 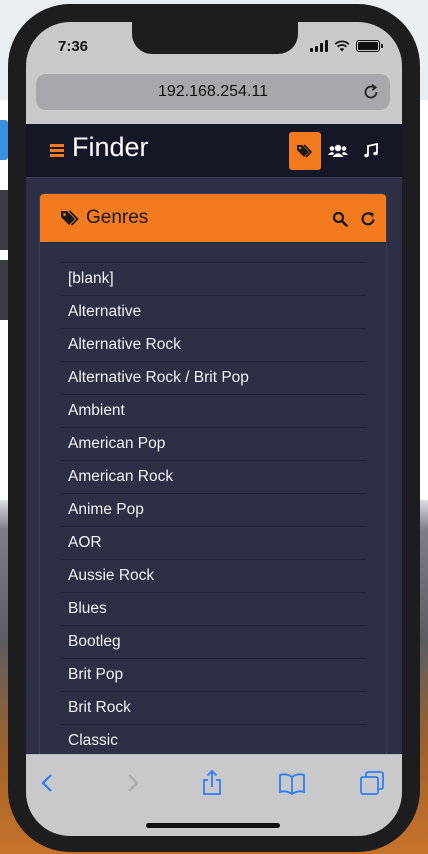 I want to click on genre-list-item: Brit Rock, so click(x=213, y=708).